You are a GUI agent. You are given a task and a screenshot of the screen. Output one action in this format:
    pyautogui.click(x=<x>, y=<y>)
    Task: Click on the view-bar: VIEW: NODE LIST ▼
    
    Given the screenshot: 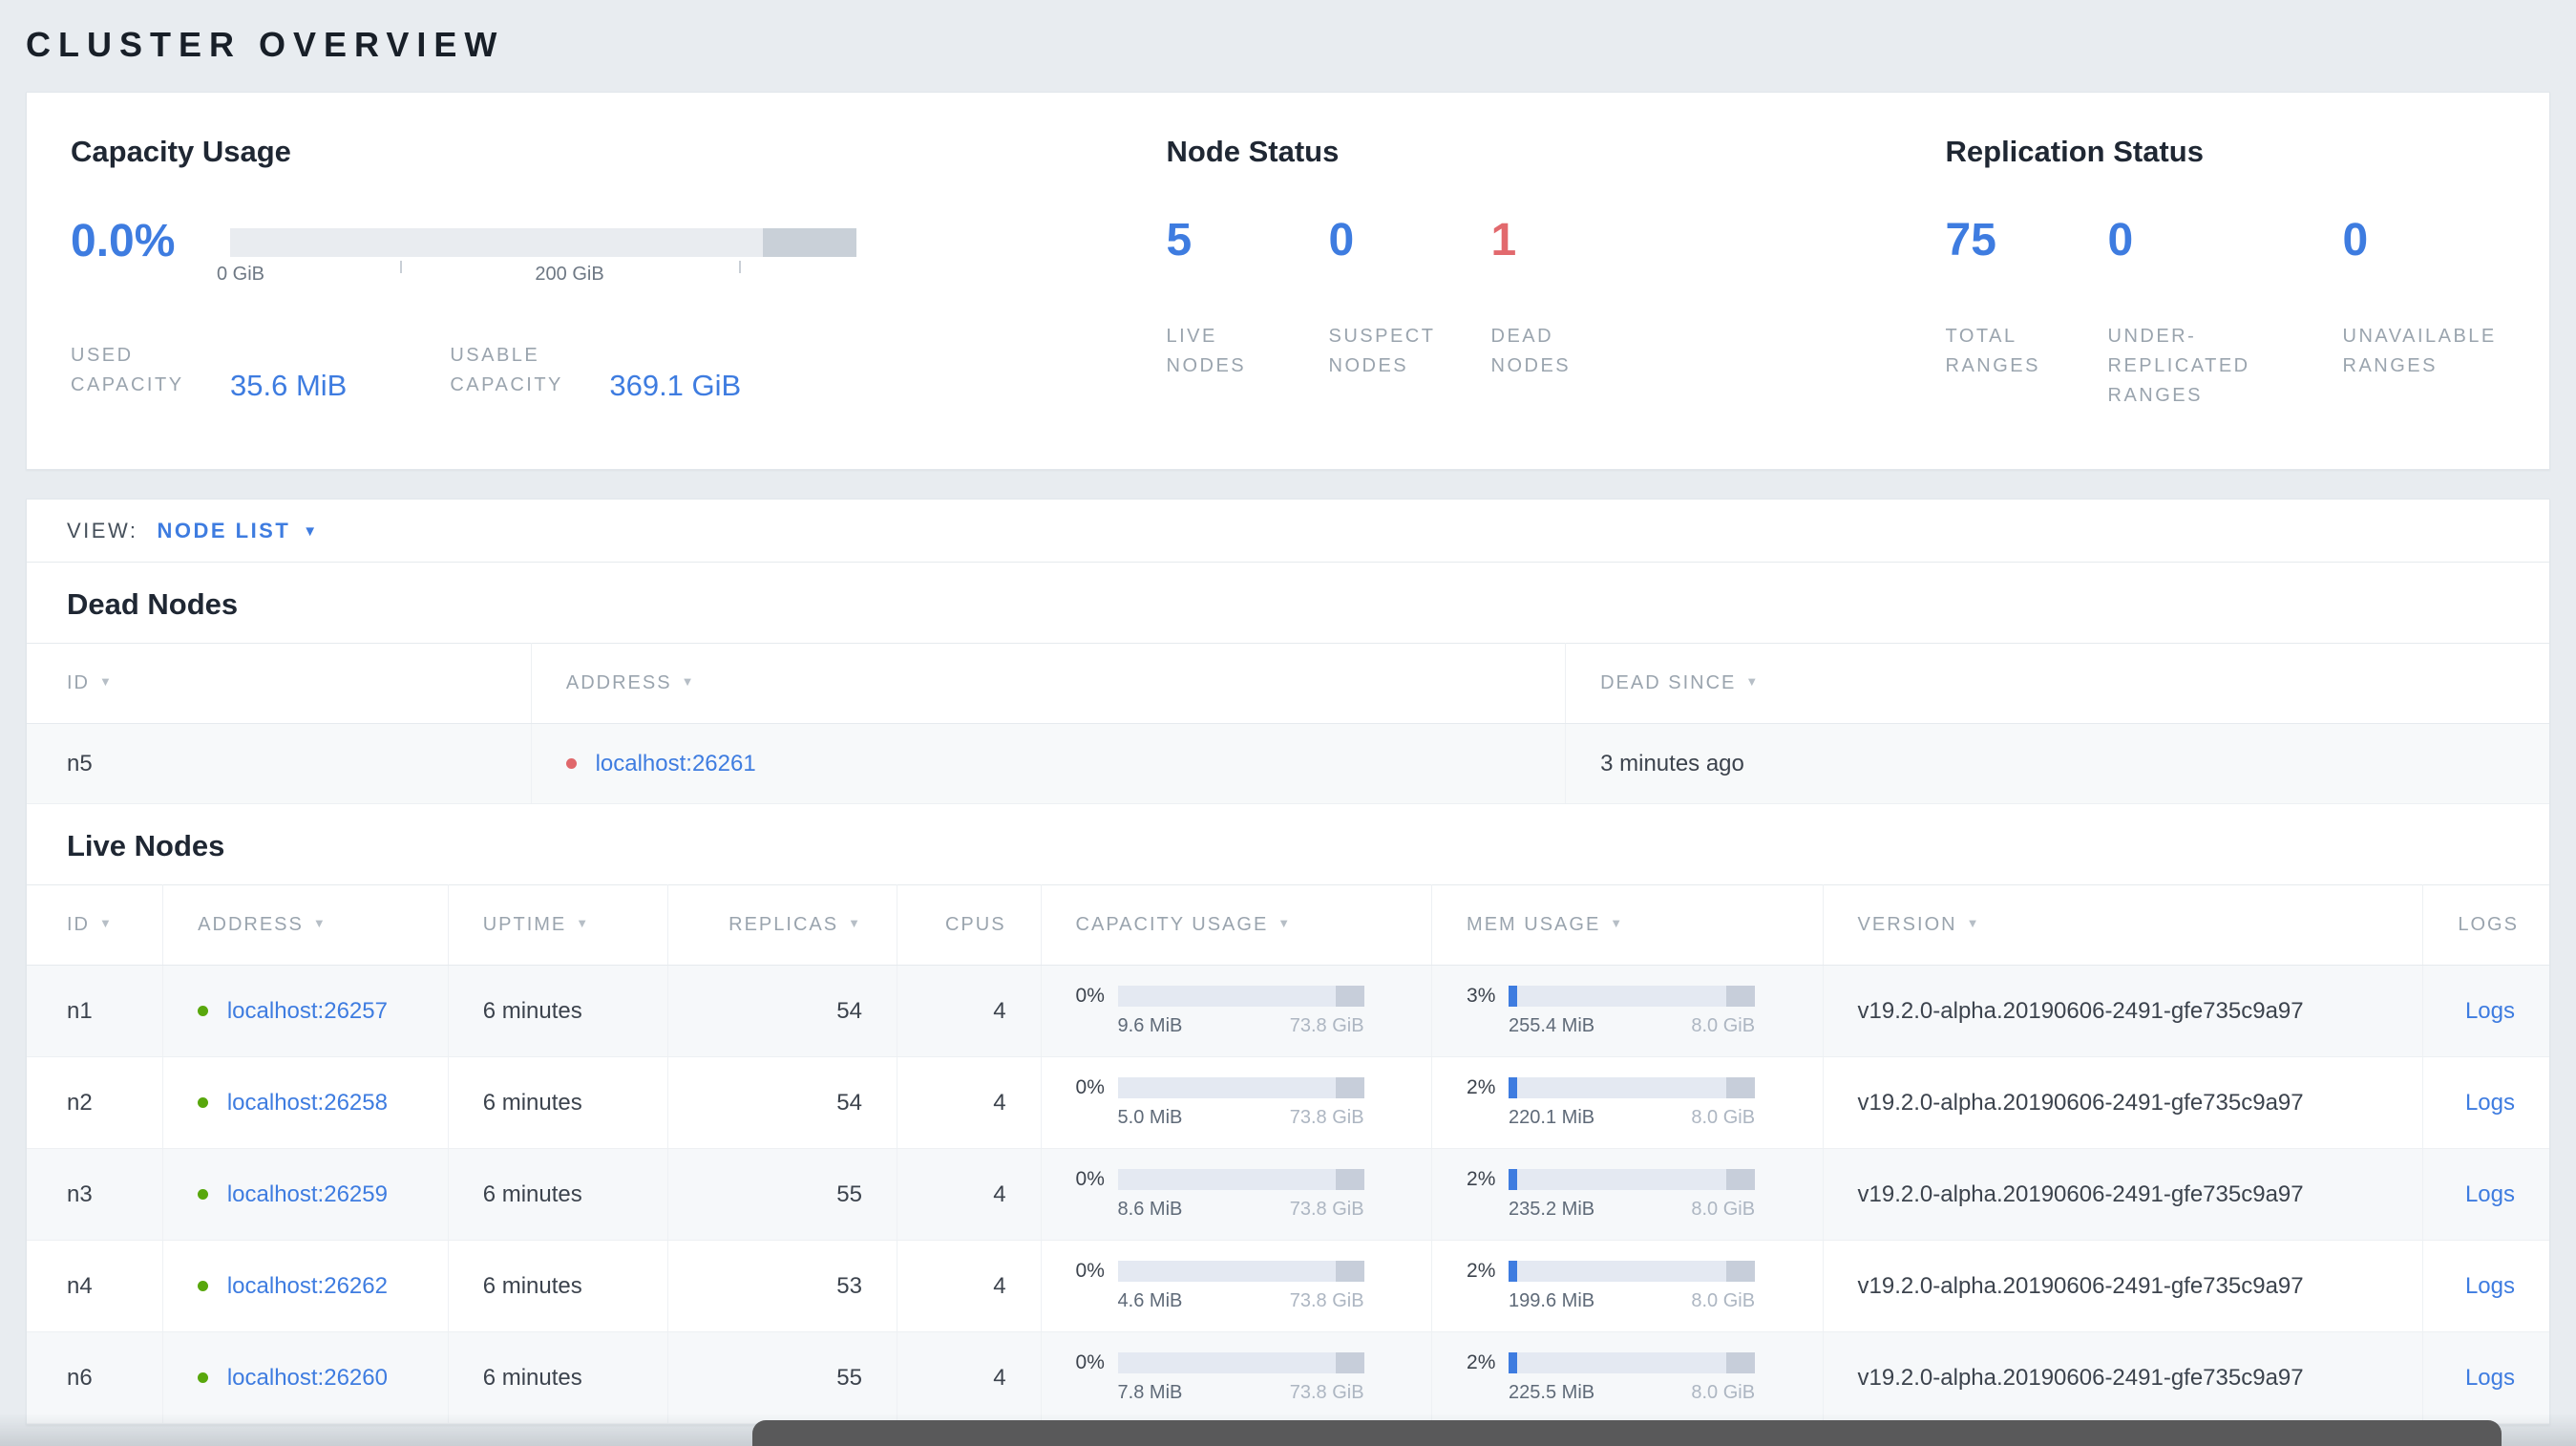 What is the action you would take?
    pyautogui.click(x=1288, y=532)
    